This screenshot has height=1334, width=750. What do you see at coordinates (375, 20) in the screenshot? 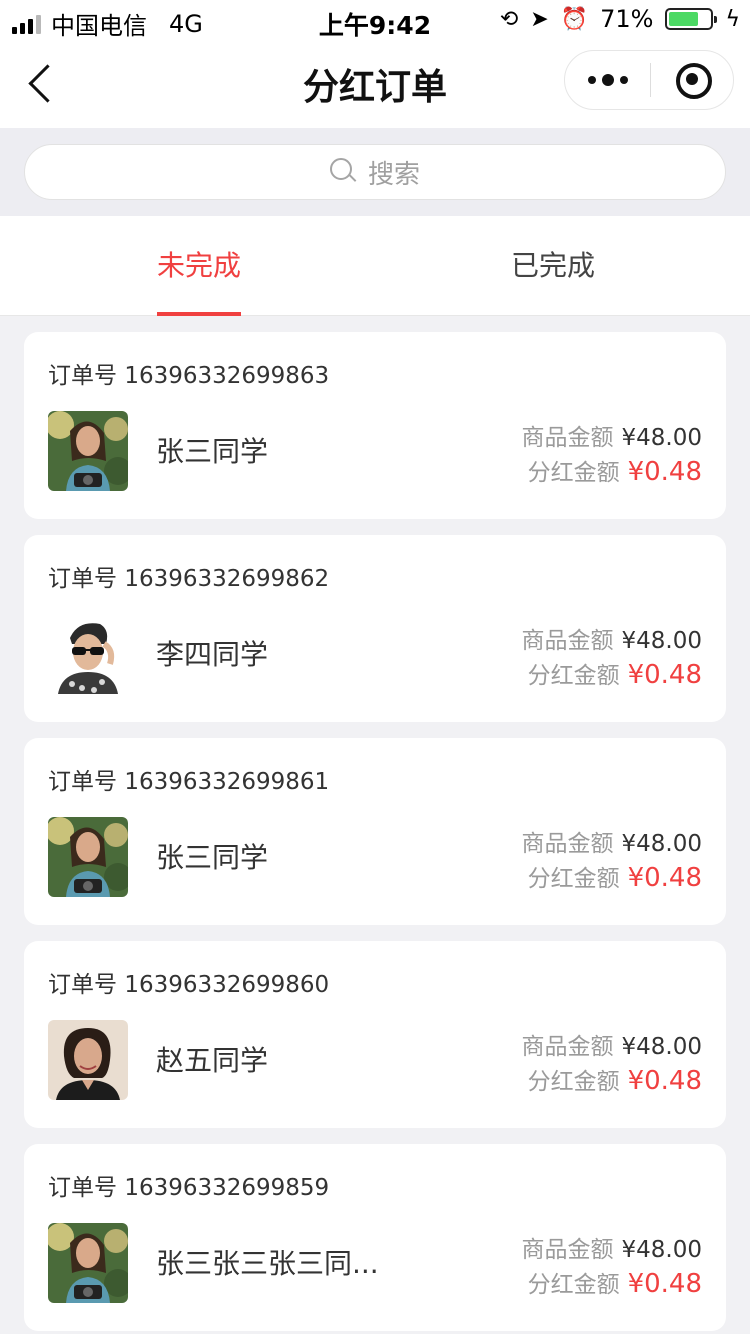
I see `status-bar: 中国电信 4G 上午9:42 ⟲ ➤ ⏰ 71% ϟ` at bounding box center [375, 20].